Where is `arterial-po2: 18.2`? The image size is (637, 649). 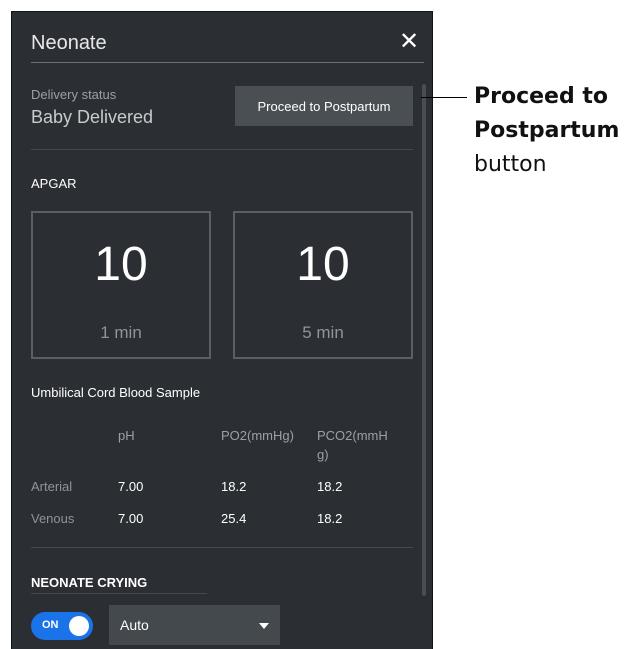
arterial-po2: 18.2 is located at coordinates (234, 486).